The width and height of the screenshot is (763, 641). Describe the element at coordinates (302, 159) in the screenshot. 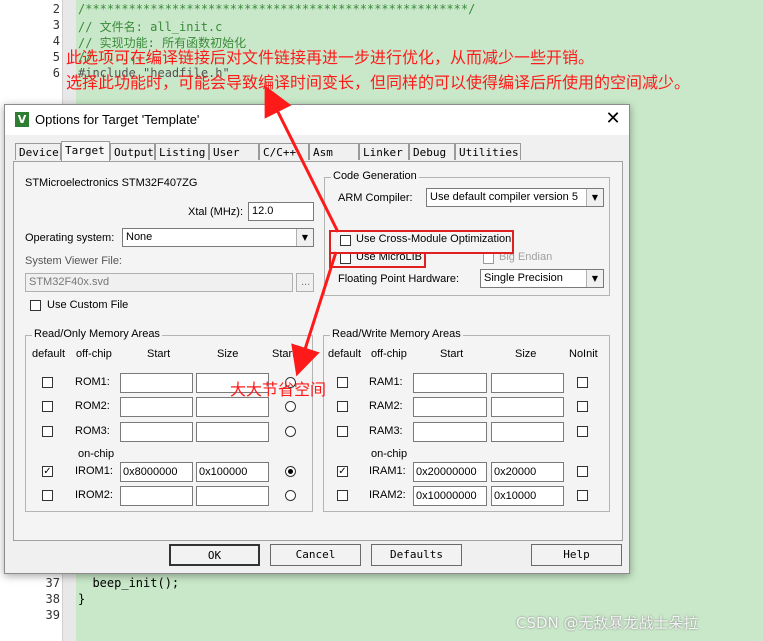

I see `arrow-to-annotation` at that location.